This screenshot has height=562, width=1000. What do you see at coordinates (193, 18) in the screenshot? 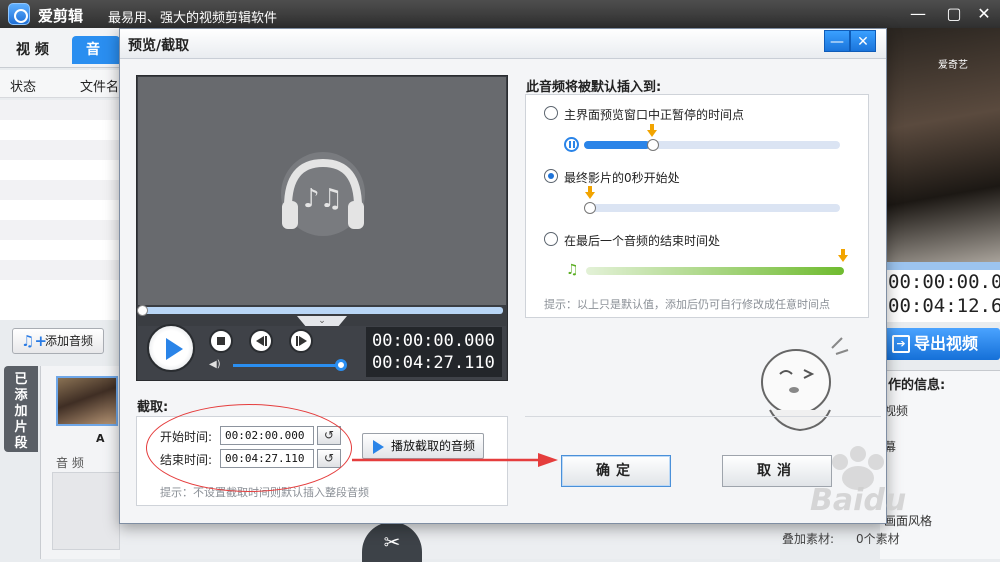
I see `app-slogan: 最易用、强大的视频剪辑软件` at bounding box center [193, 18].